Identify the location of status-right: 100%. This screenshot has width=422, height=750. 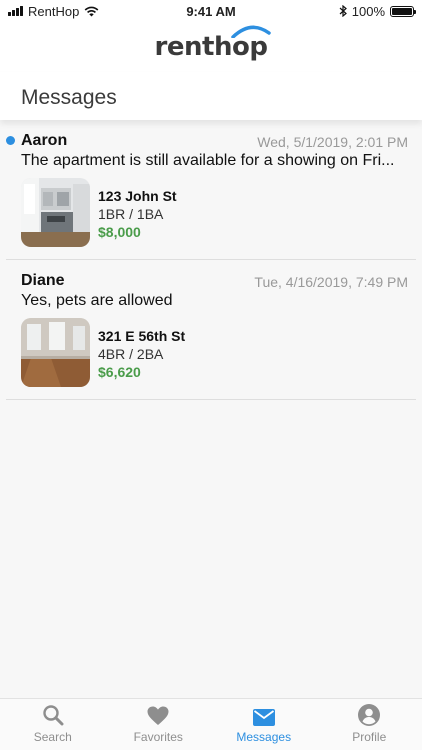
(377, 11).